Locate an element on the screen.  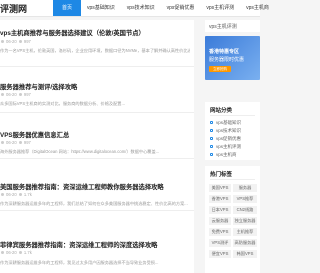
tag-link: 高防服务器 is located at coordinates (245, 243).